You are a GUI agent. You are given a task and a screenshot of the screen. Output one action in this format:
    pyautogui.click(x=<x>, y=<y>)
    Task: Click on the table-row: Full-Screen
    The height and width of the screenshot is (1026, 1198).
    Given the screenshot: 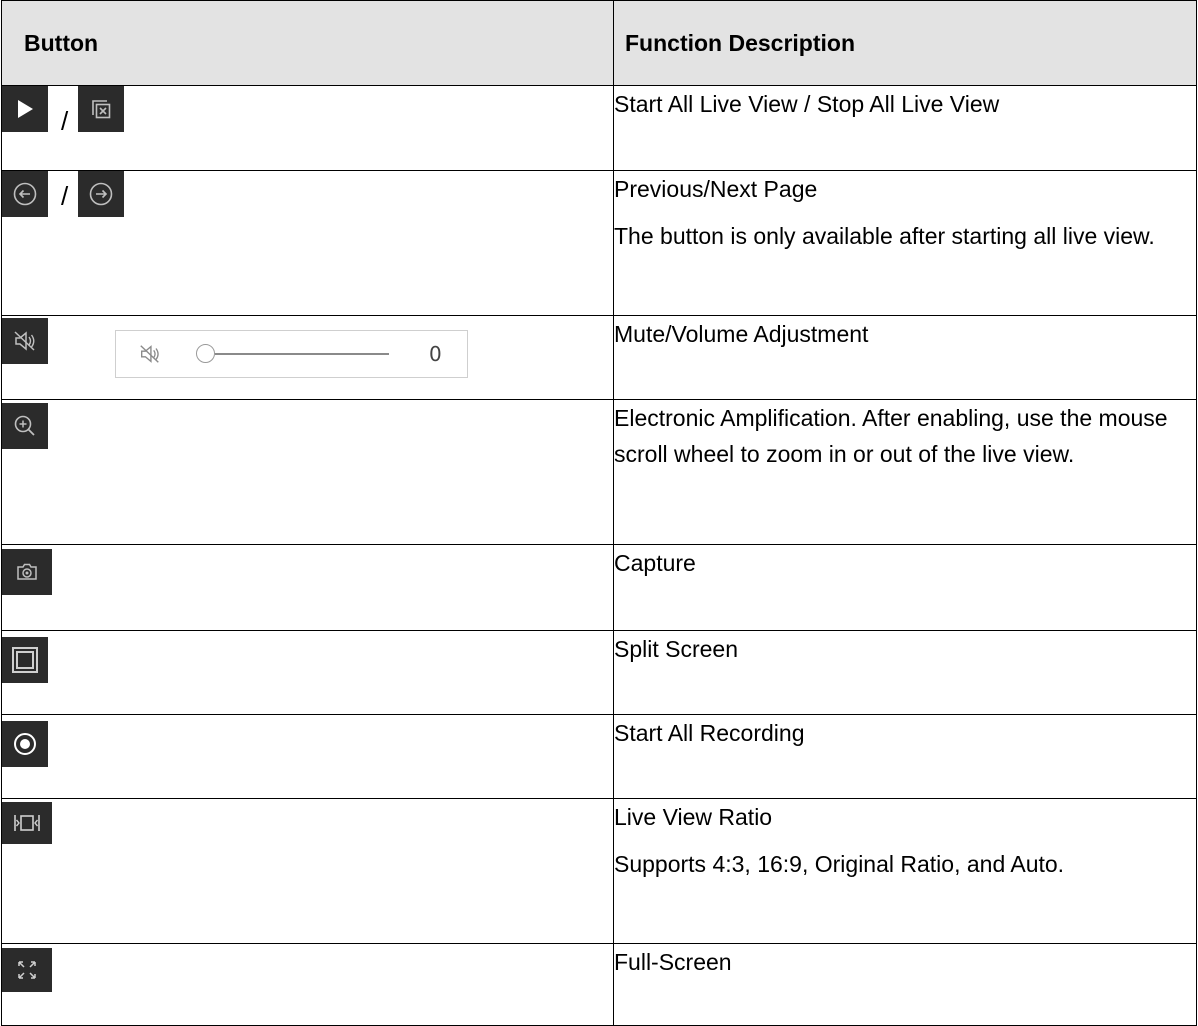 What is the action you would take?
    pyautogui.click(x=599, y=984)
    